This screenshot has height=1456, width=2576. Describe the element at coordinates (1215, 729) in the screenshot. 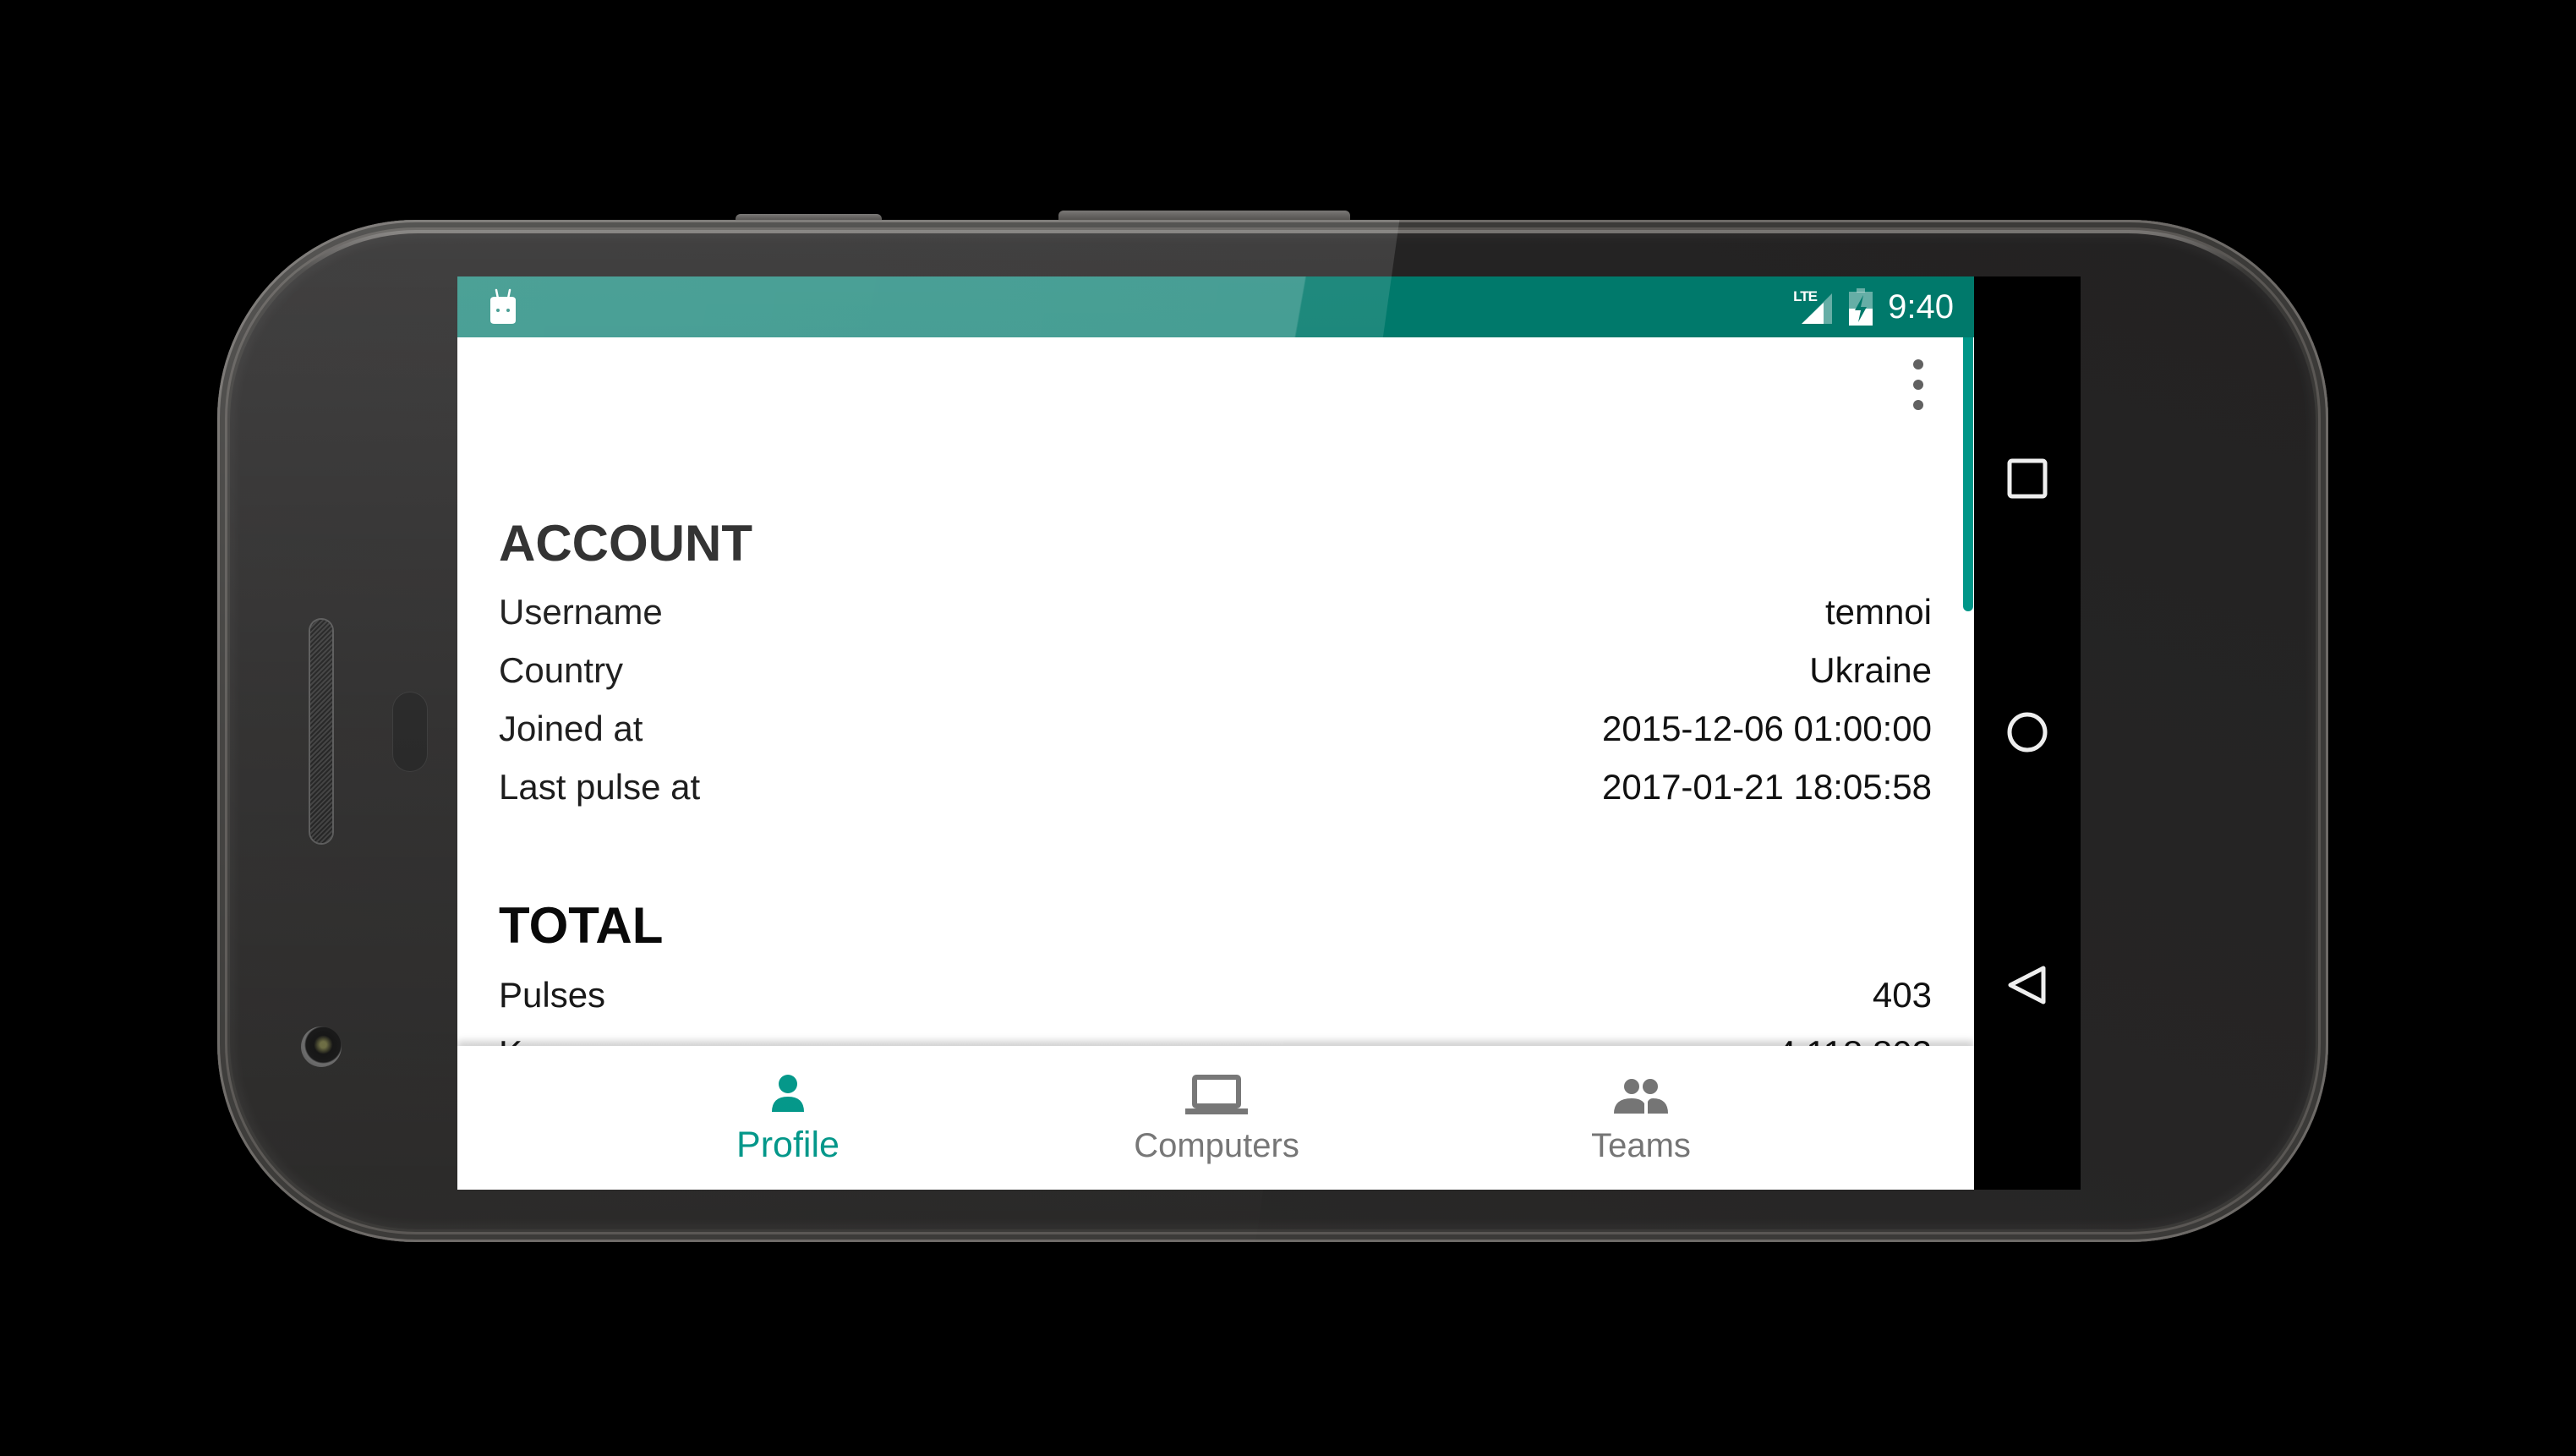

I see `info-row-joined-at: Joined at 2015-12-06 01:00:00` at that location.